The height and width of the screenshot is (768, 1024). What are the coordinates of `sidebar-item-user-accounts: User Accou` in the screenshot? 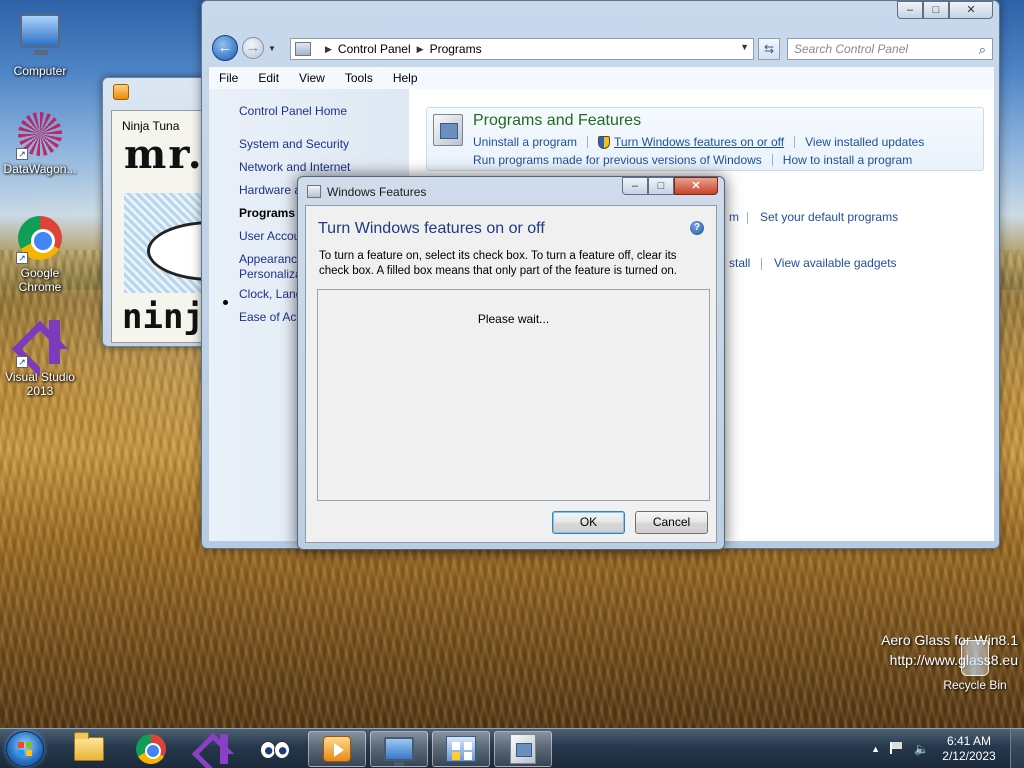 It's located at (269, 236).